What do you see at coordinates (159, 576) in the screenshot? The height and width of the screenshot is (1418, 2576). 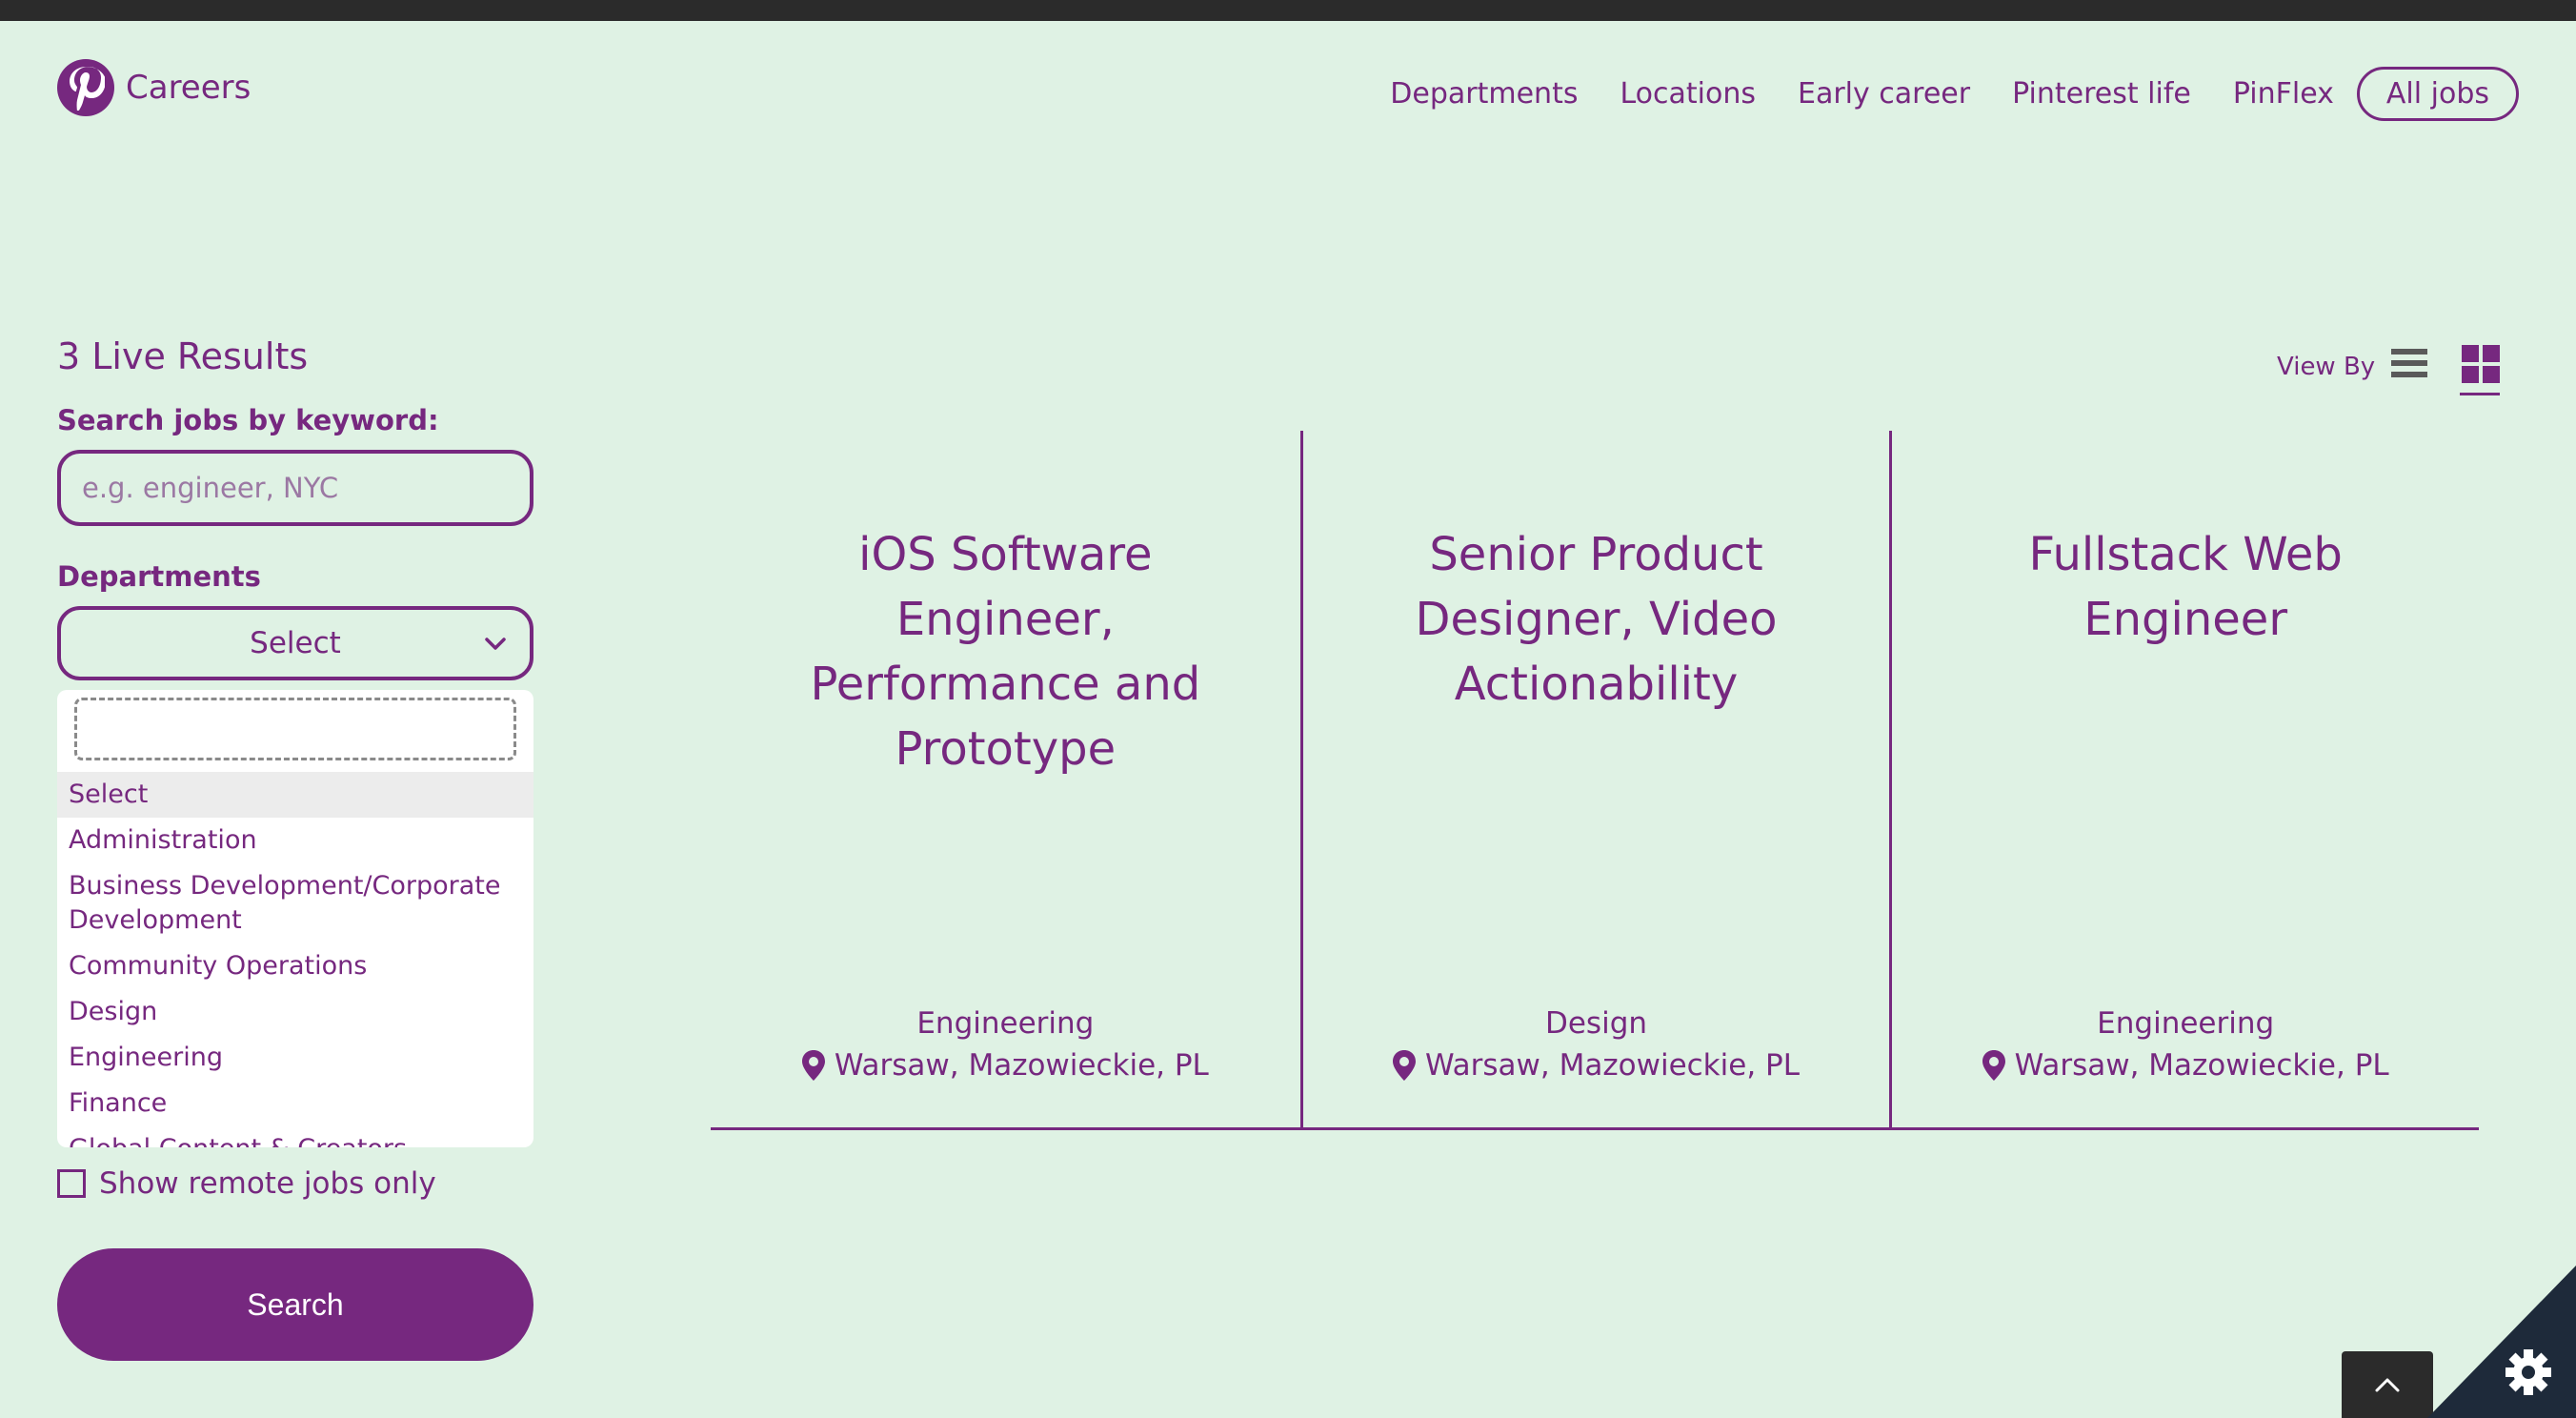 I see `departments-label: Departments` at bounding box center [159, 576].